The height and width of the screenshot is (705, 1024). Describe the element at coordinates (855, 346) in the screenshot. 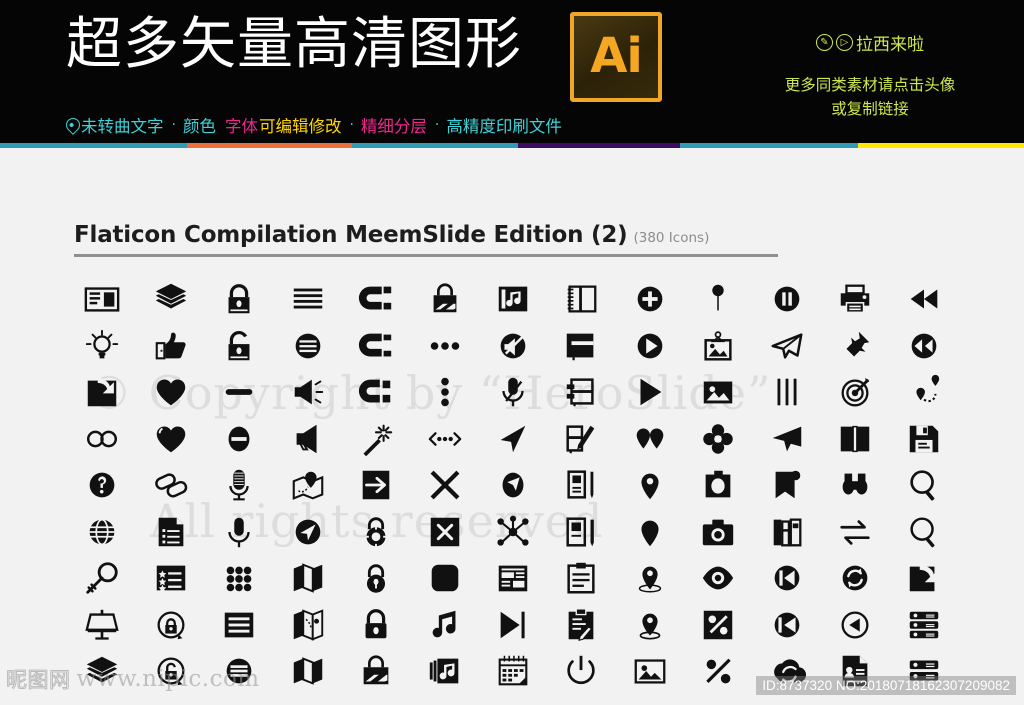

I see `pushpin-icon` at that location.